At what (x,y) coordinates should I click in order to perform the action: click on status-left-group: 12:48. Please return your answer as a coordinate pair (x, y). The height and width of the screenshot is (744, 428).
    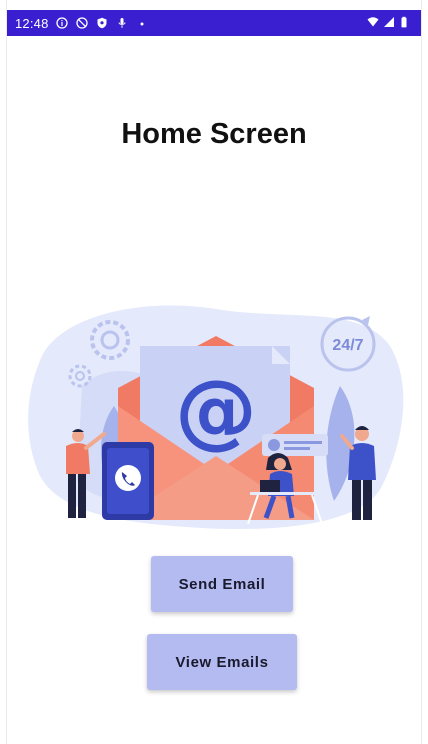
    Looking at the image, I should click on (82, 23).